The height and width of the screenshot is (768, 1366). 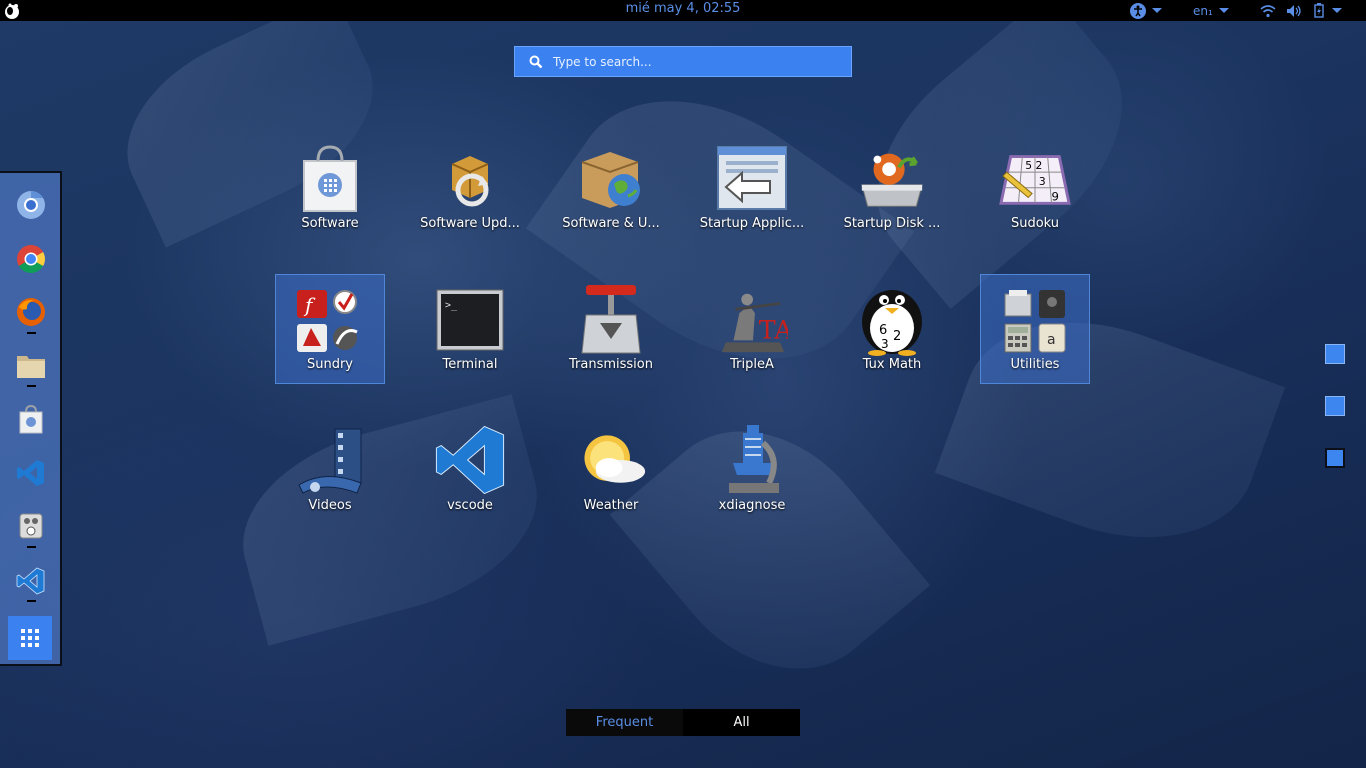 I want to click on app-label: Videos, so click(x=330, y=505).